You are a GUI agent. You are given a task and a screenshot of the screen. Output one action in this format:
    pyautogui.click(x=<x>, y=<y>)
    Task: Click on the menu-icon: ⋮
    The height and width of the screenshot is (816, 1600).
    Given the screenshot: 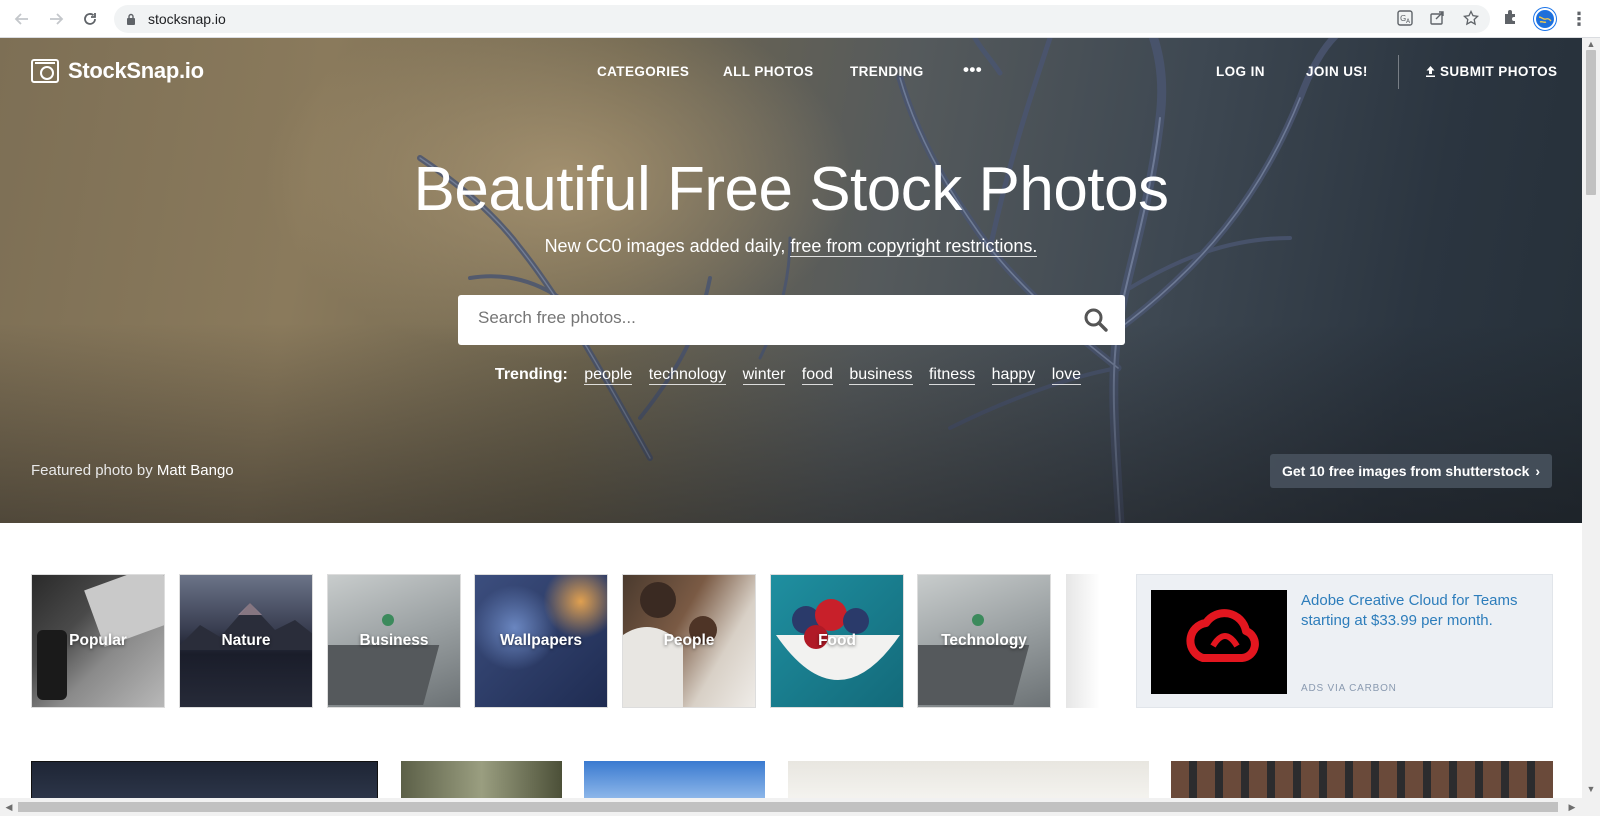 What is the action you would take?
    pyautogui.click(x=1579, y=19)
    